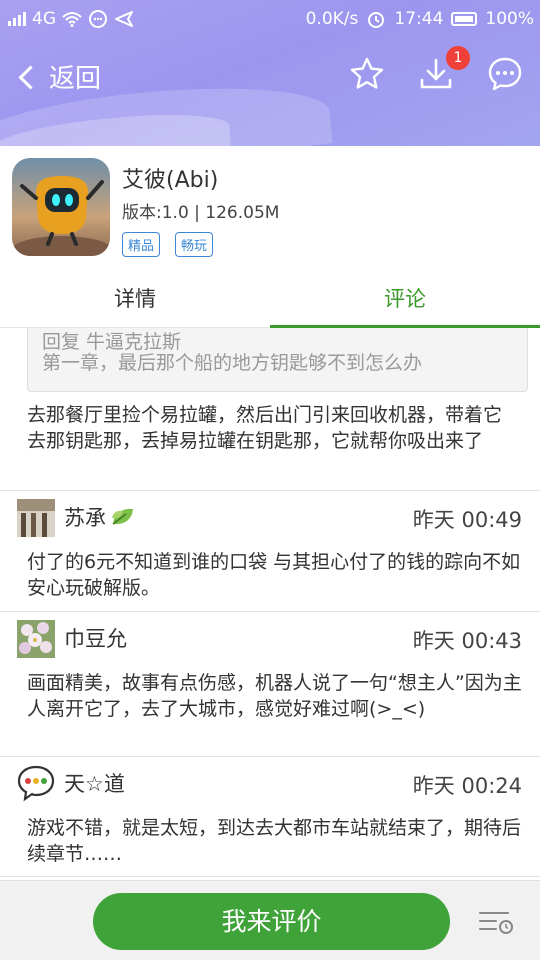  I want to click on bottom-bar: 我来评价, so click(270, 920).